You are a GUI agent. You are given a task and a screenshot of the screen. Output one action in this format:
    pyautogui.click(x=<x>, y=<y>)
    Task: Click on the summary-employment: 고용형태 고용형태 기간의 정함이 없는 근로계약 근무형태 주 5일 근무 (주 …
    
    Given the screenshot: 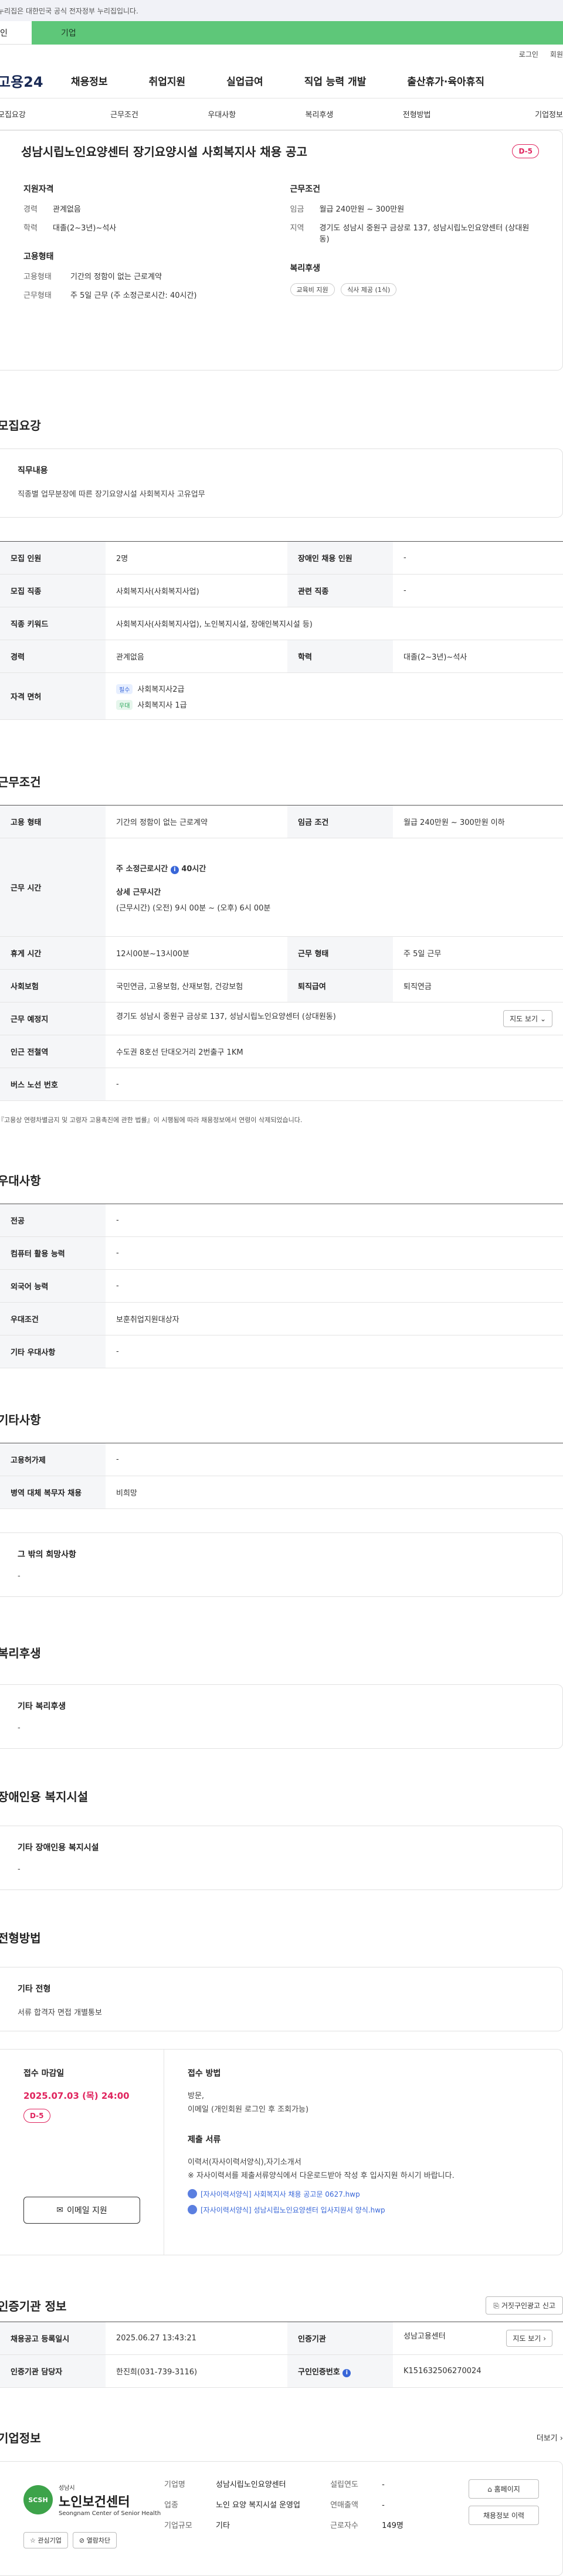 What is the action you would take?
    pyautogui.click(x=110, y=276)
    